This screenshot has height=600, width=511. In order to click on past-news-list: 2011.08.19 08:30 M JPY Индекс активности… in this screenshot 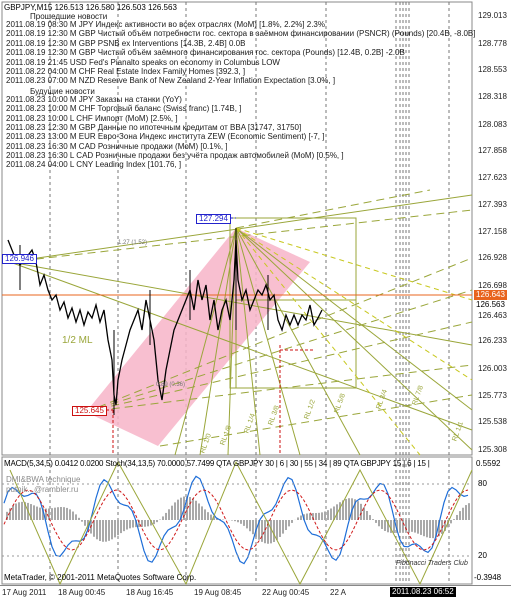, I will do `click(241, 53)`.